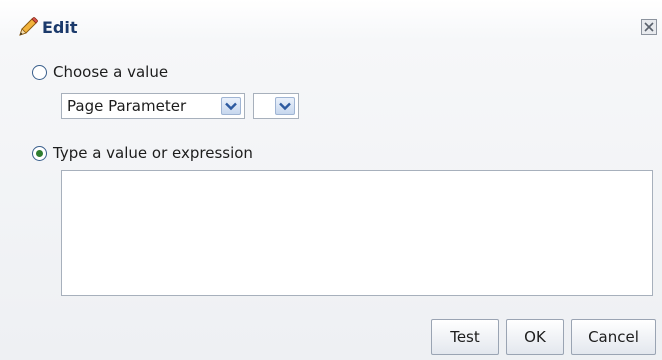 This screenshot has width=662, height=360. I want to click on type-expression-label: Type a value or expression, so click(153, 153).